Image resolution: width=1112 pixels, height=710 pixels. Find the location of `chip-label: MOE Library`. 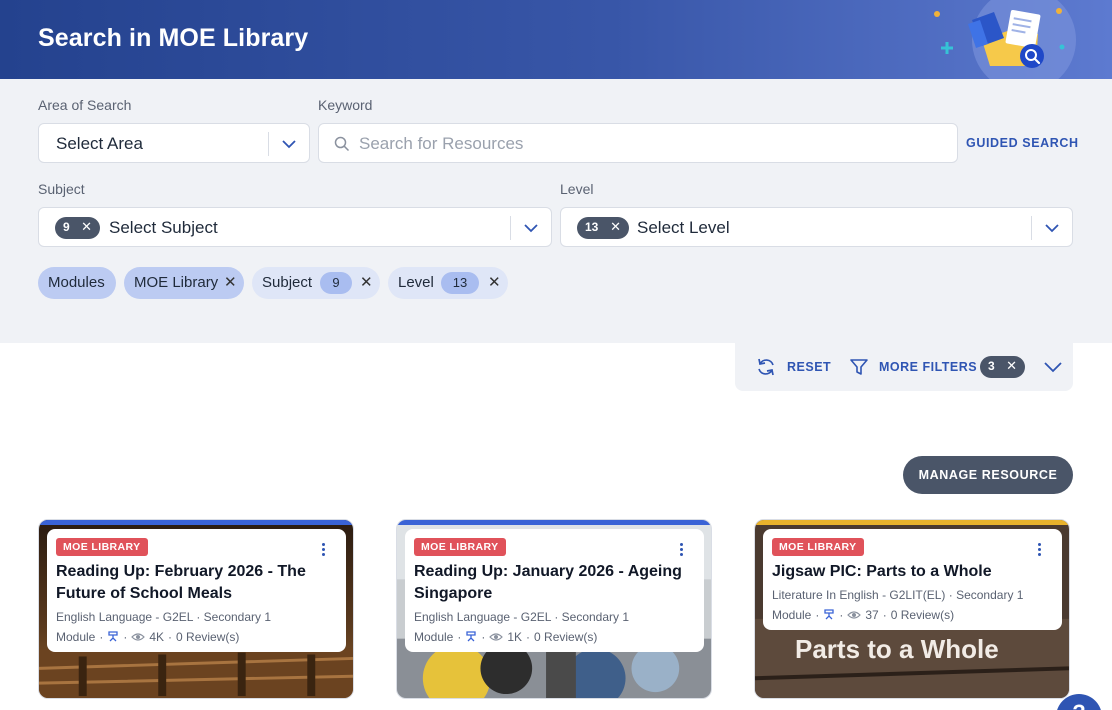

chip-label: MOE Library is located at coordinates (176, 282).